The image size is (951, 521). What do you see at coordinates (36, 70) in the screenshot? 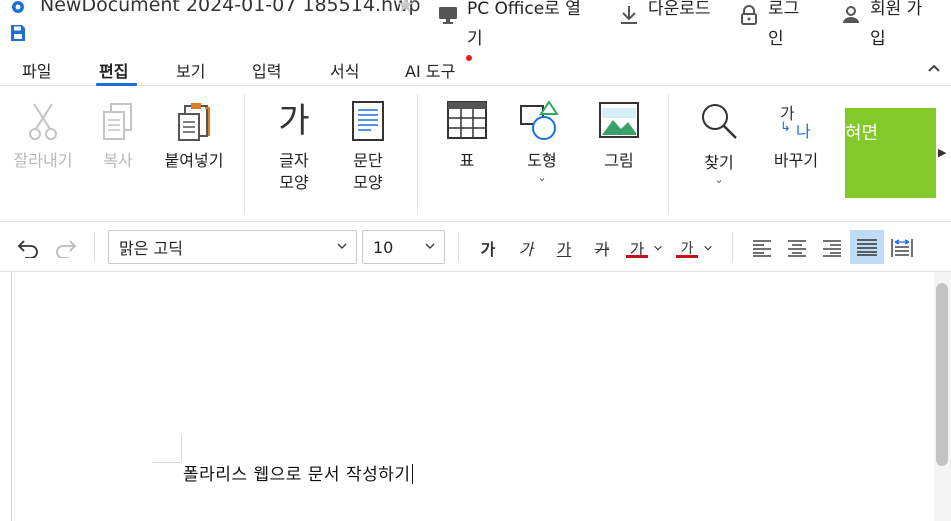
I see `tab-file: 파일` at bounding box center [36, 70].